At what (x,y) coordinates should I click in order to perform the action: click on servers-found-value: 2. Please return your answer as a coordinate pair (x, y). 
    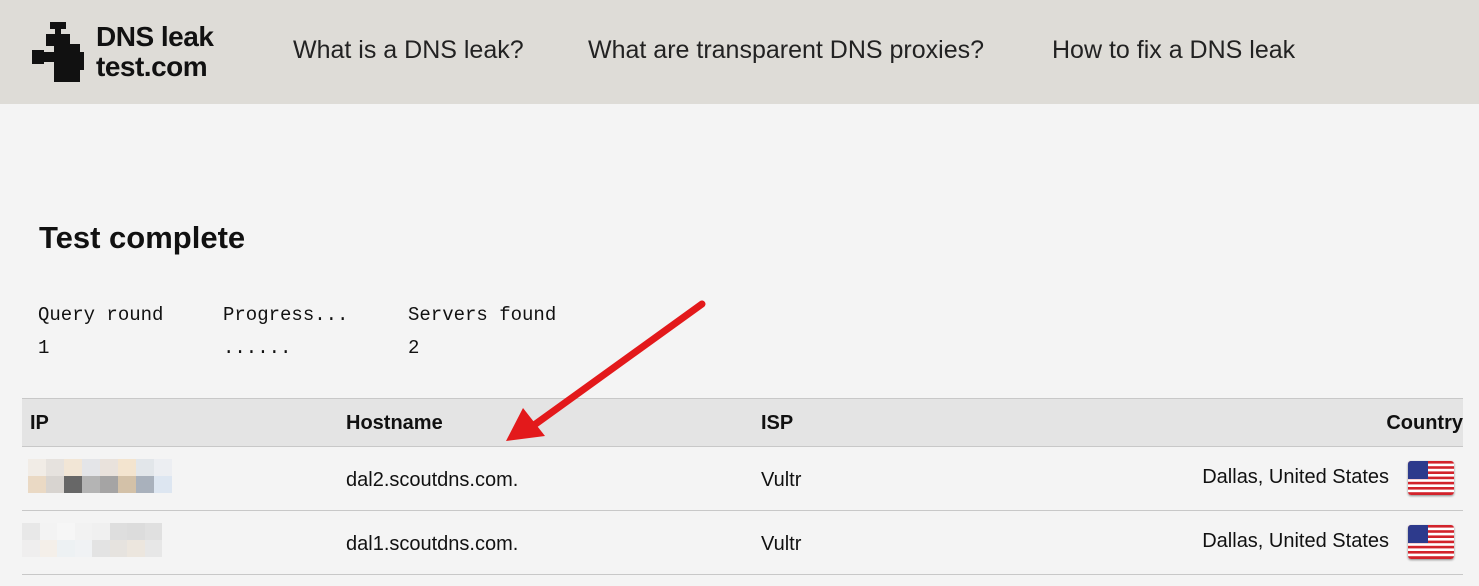
    Looking at the image, I should click on (414, 348).